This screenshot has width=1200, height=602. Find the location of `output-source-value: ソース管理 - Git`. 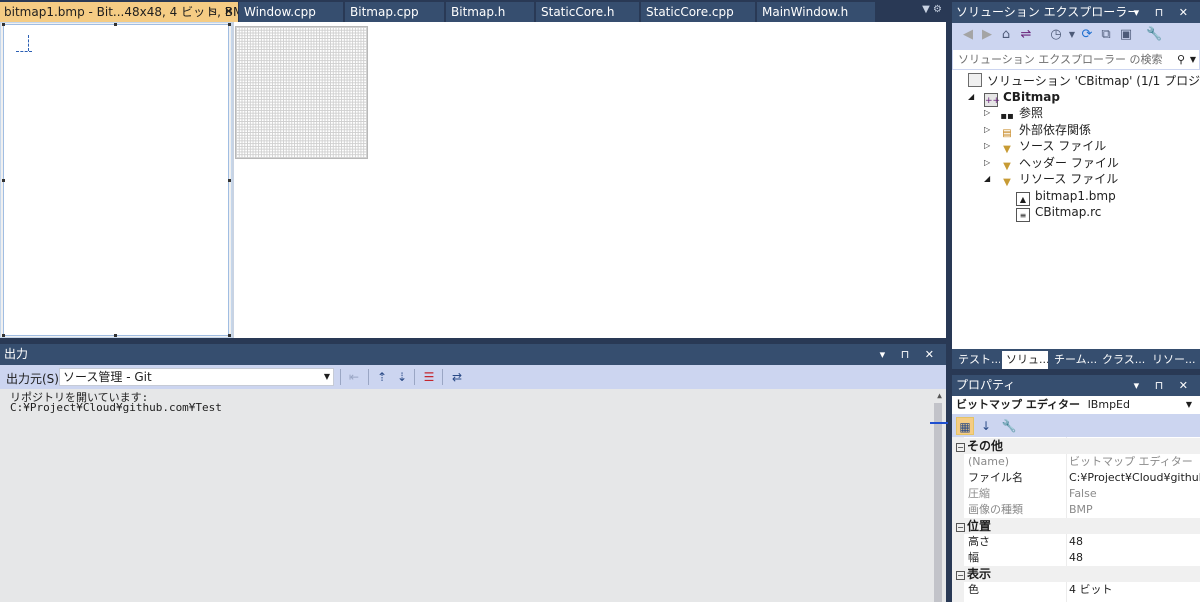

output-source-value: ソース管理 - Git is located at coordinates (107, 377).